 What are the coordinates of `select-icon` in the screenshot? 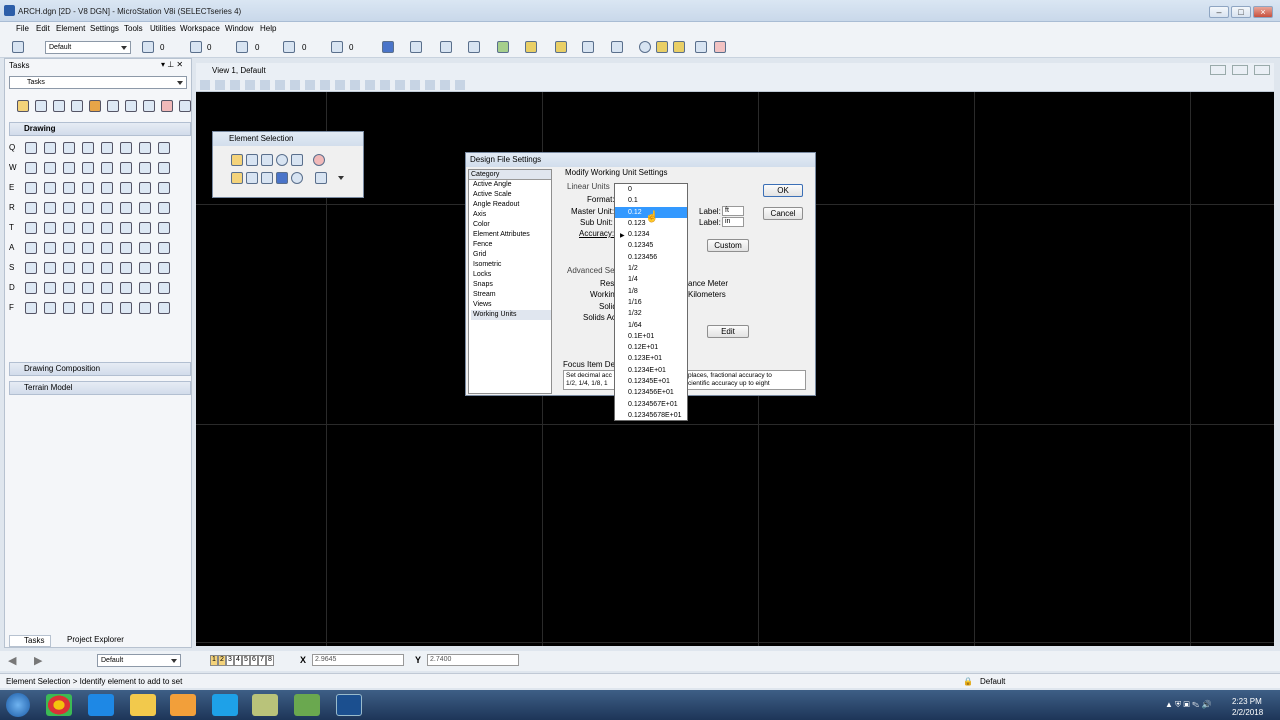 It's located at (388, 47).